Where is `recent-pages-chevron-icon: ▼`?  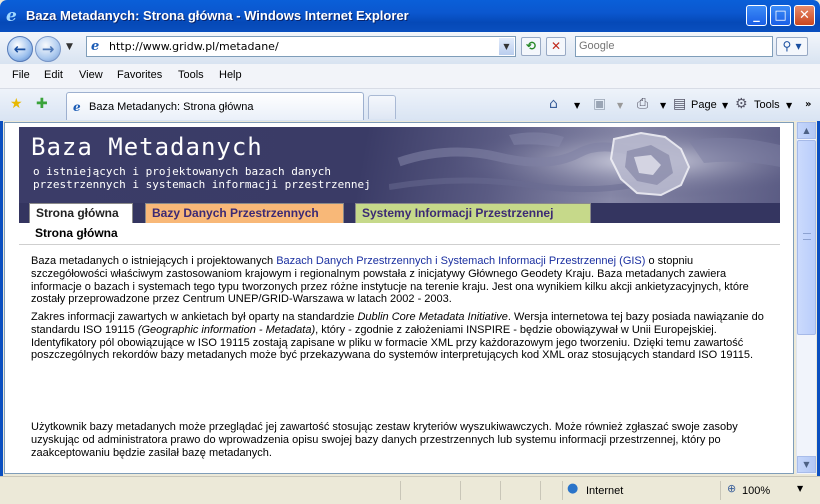
recent-pages-chevron-icon: ▼ is located at coordinates (69, 47).